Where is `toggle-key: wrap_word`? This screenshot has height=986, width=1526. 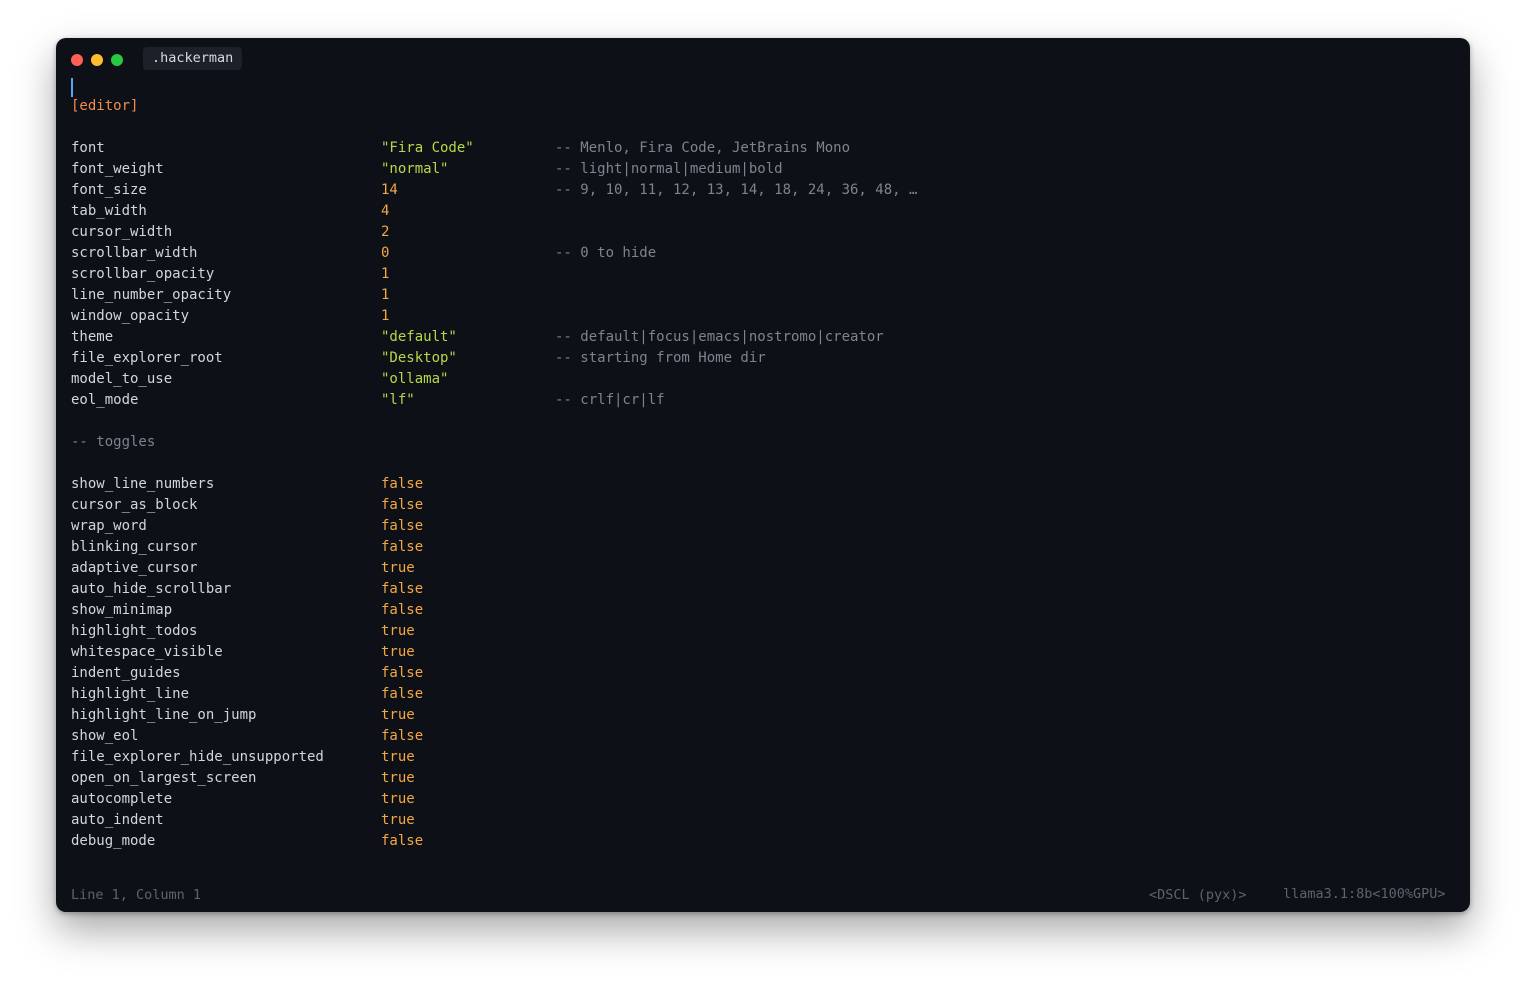
toggle-key: wrap_word is located at coordinates (109, 526).